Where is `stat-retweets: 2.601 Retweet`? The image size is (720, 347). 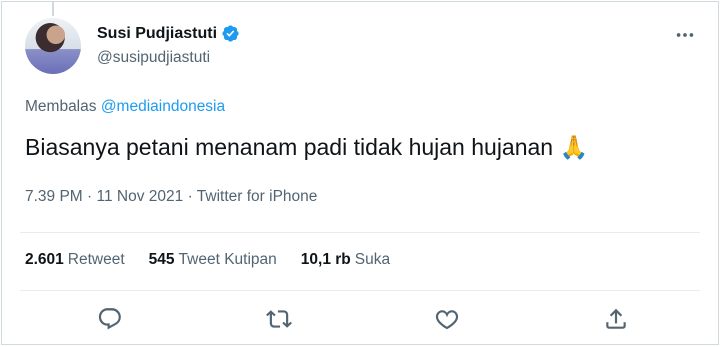
stat-retweets: 2.601 Retweet is located at coordinates (75, 260).